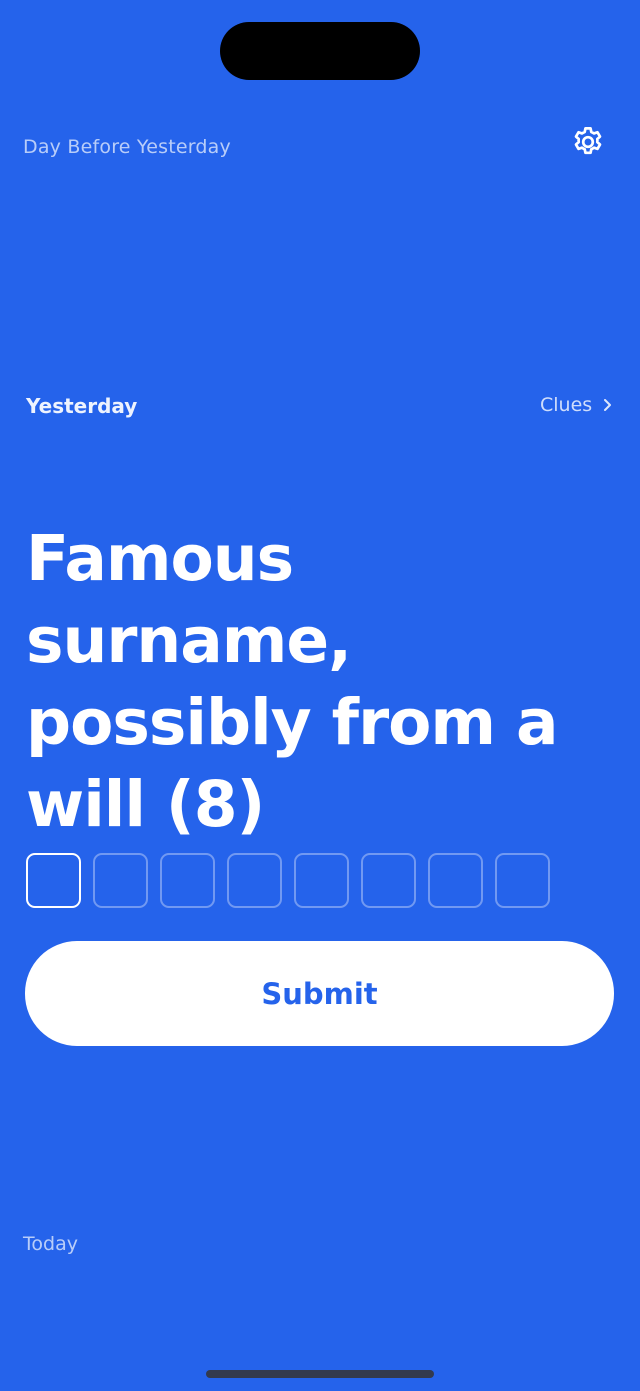 This screenshot has width=640, height=1391. What do you see at coordinates (288, 880) in the screenshot?
I see `answer-boxes` at bounding box center [288, 880].